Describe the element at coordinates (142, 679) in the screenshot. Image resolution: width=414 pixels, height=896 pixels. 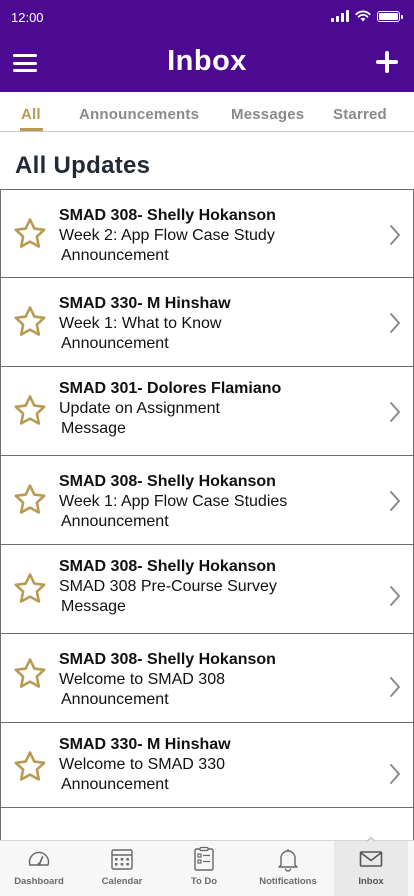
I see `item-subject: Welcome to SMAD 308` at that location.